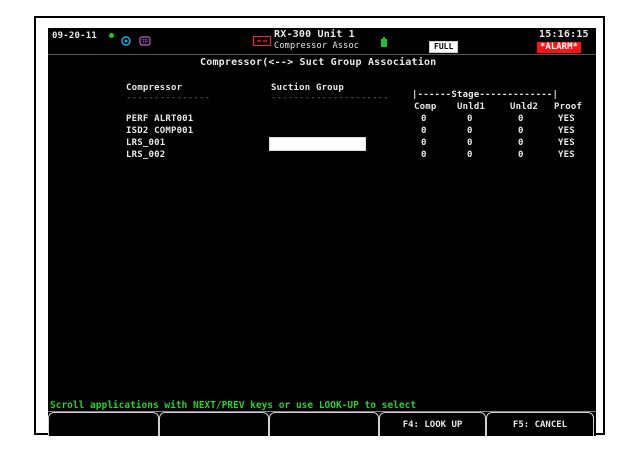 This screenshot has width=641, height=453. I want to click on screen-name: Compressor Assoc, so click(317, 46).